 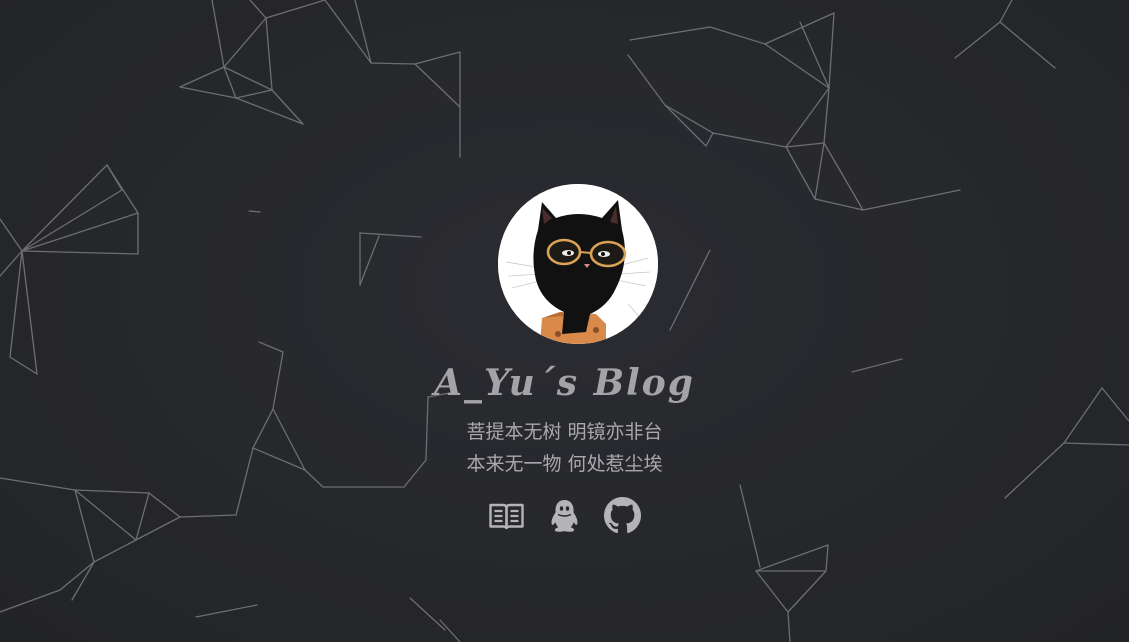 I want to click on motto-line-1: 菩提本无树 明镜亦非台, so click(x=564, y=432).